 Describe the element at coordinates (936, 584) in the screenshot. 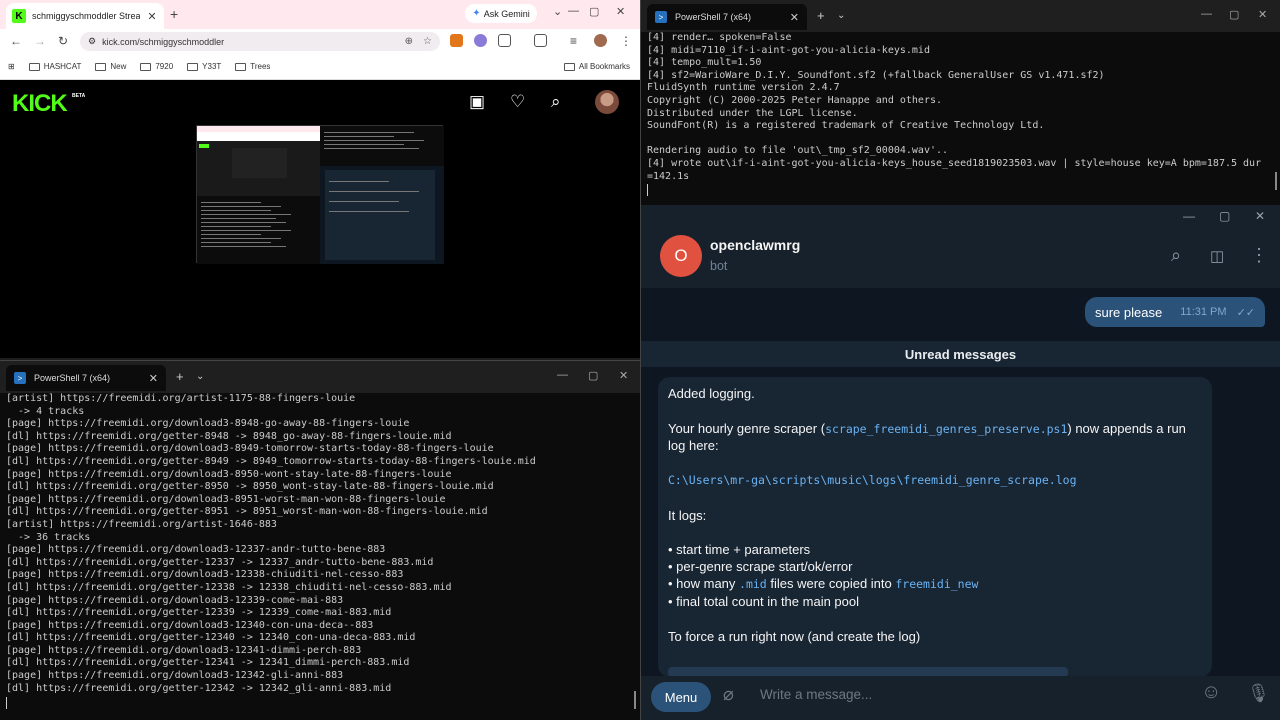

I see `inline-code: freemidi_new` at that location.